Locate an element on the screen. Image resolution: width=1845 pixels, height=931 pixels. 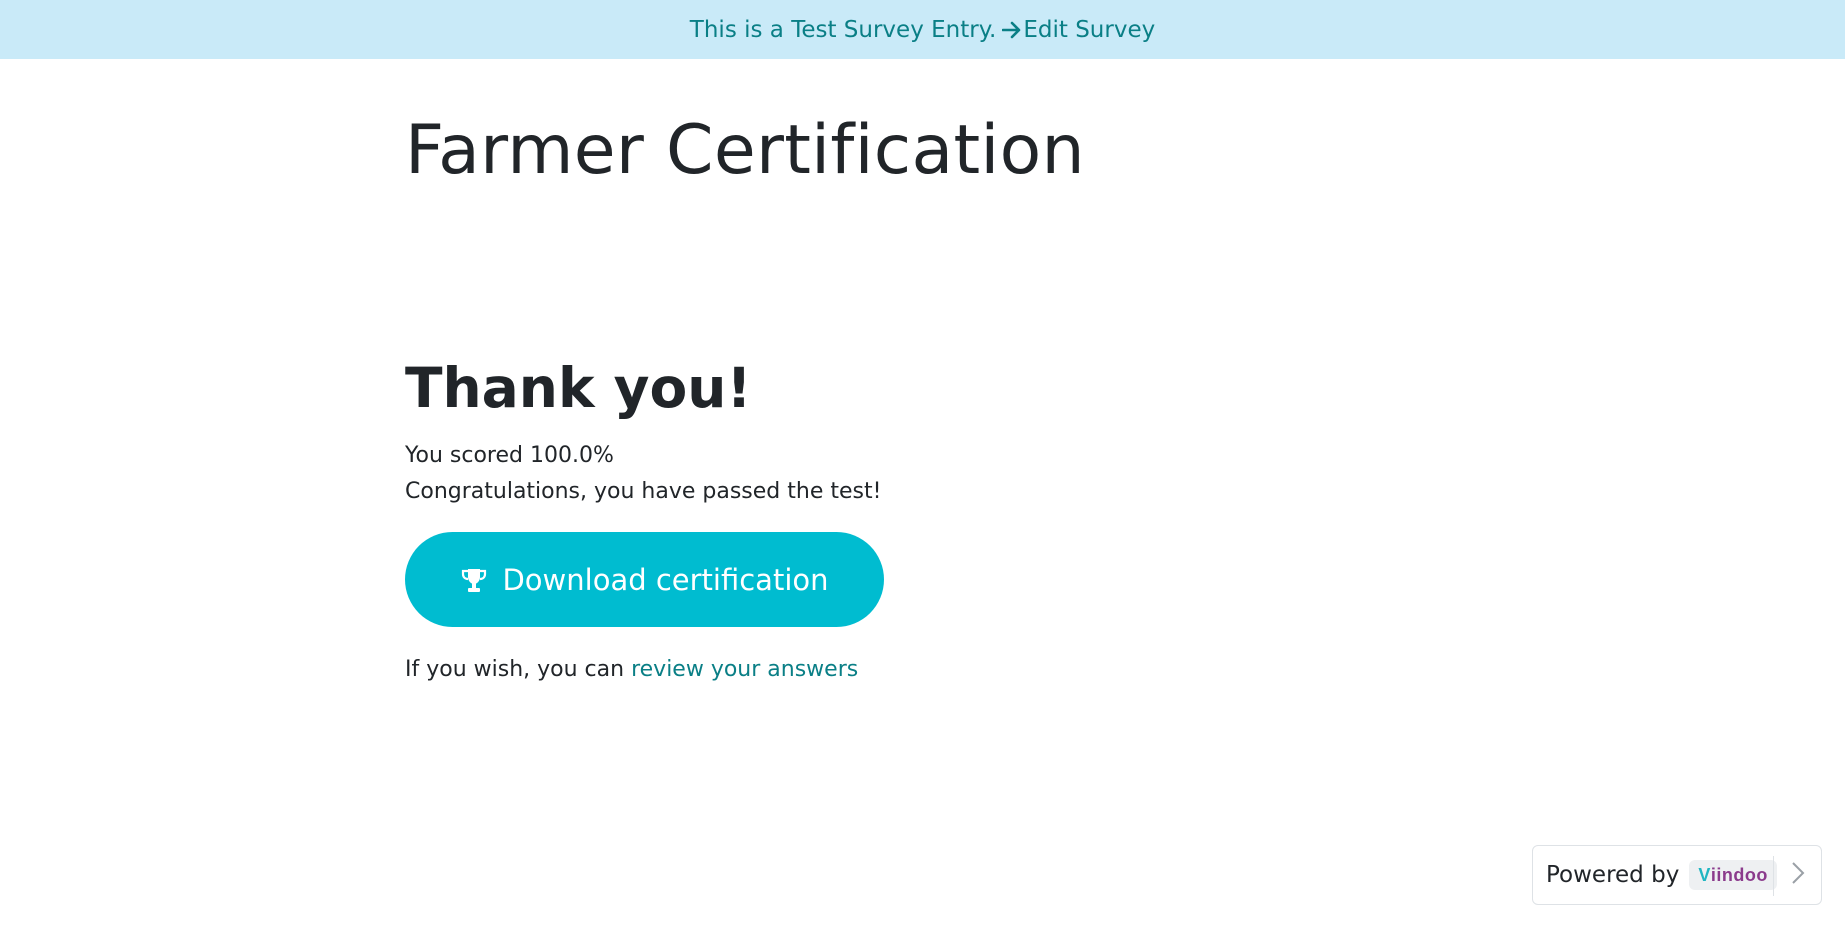
test-survey-banner: This is a Test Survey Entry. Edit Survey is located at coordinates (922, 29).